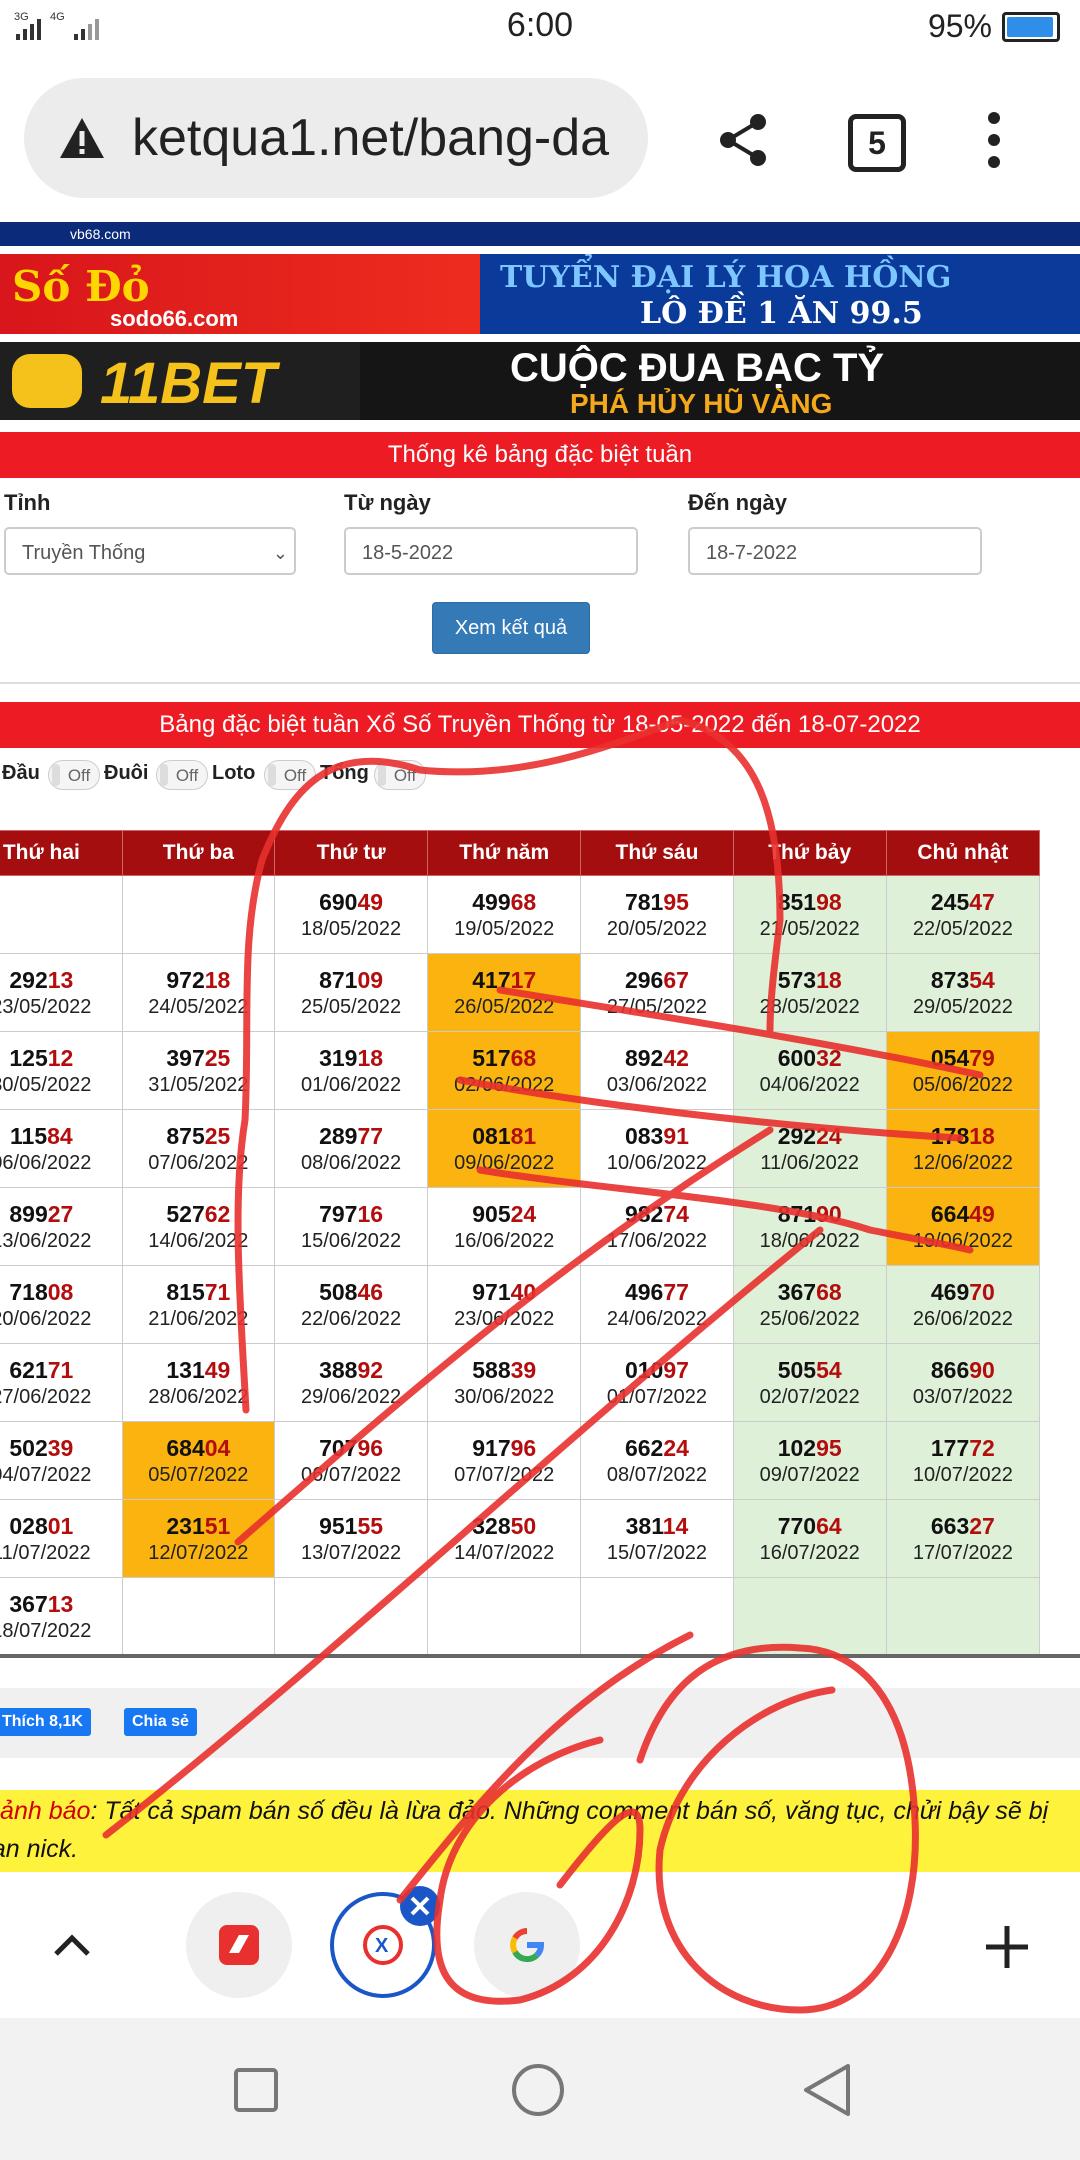 Image resolution: width=1080 pixels, height=2160 pixels. Describe the element at coordinates (280, 553) in the screenshot. I see `chevron-down-icon: ⌄` at that location.